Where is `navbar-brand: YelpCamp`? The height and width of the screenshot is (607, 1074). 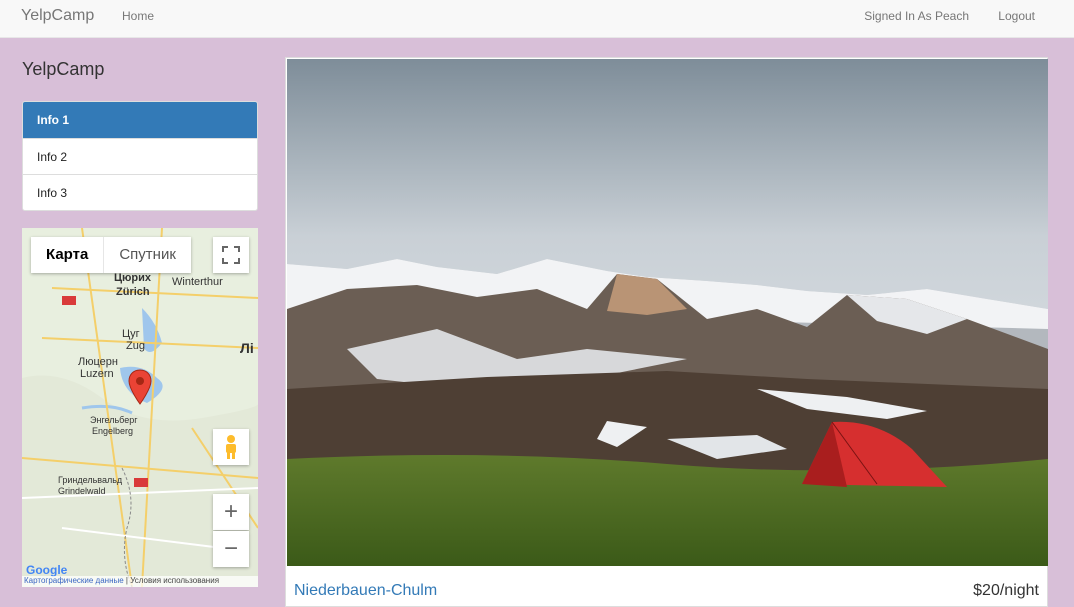
navbar-brand: YelpCamp is located at coordinates (57, 16).